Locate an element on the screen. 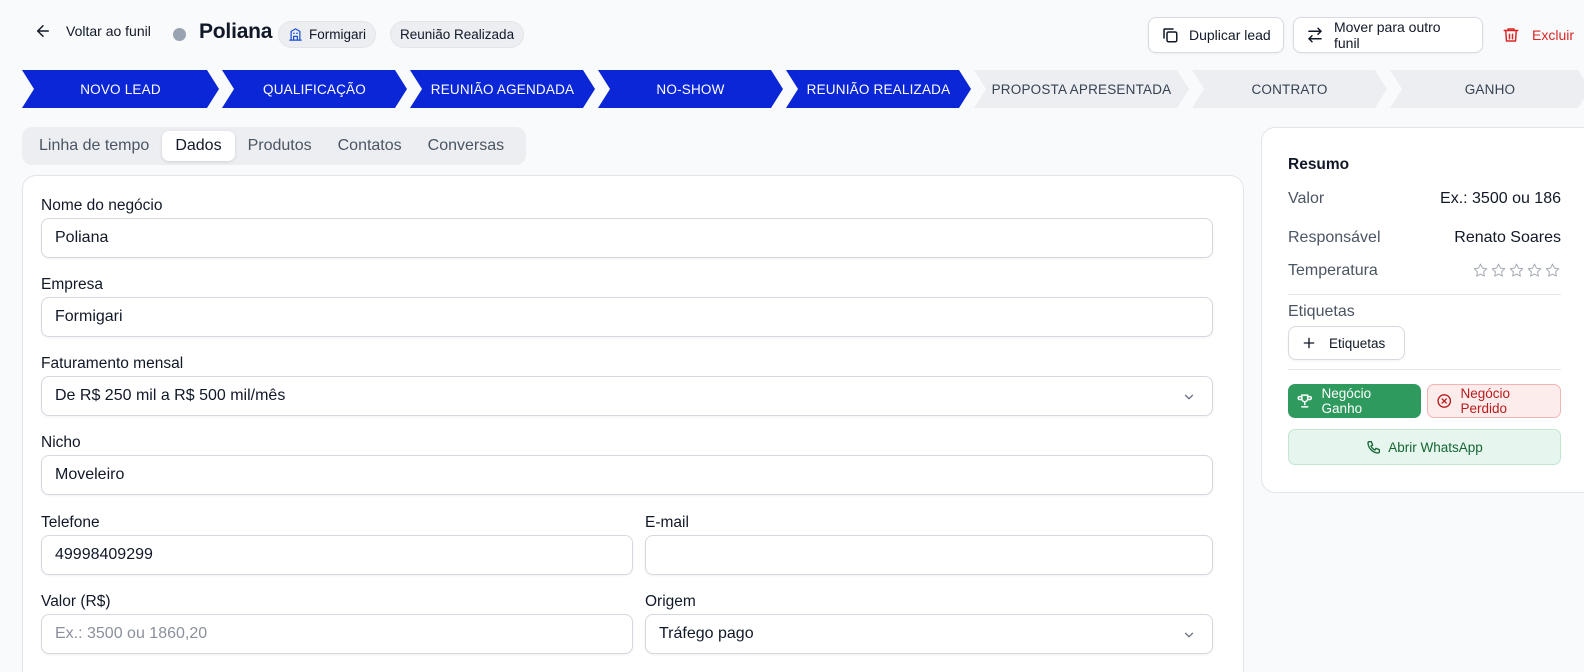 The image size is (1584, 672). niche-label: Nicho is located at coordinates (61, 442).